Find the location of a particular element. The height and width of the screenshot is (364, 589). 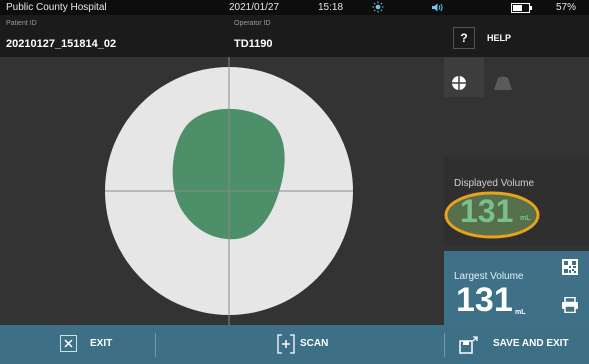

operator-id-label: Operator ID is located at coordinates (252, 23).